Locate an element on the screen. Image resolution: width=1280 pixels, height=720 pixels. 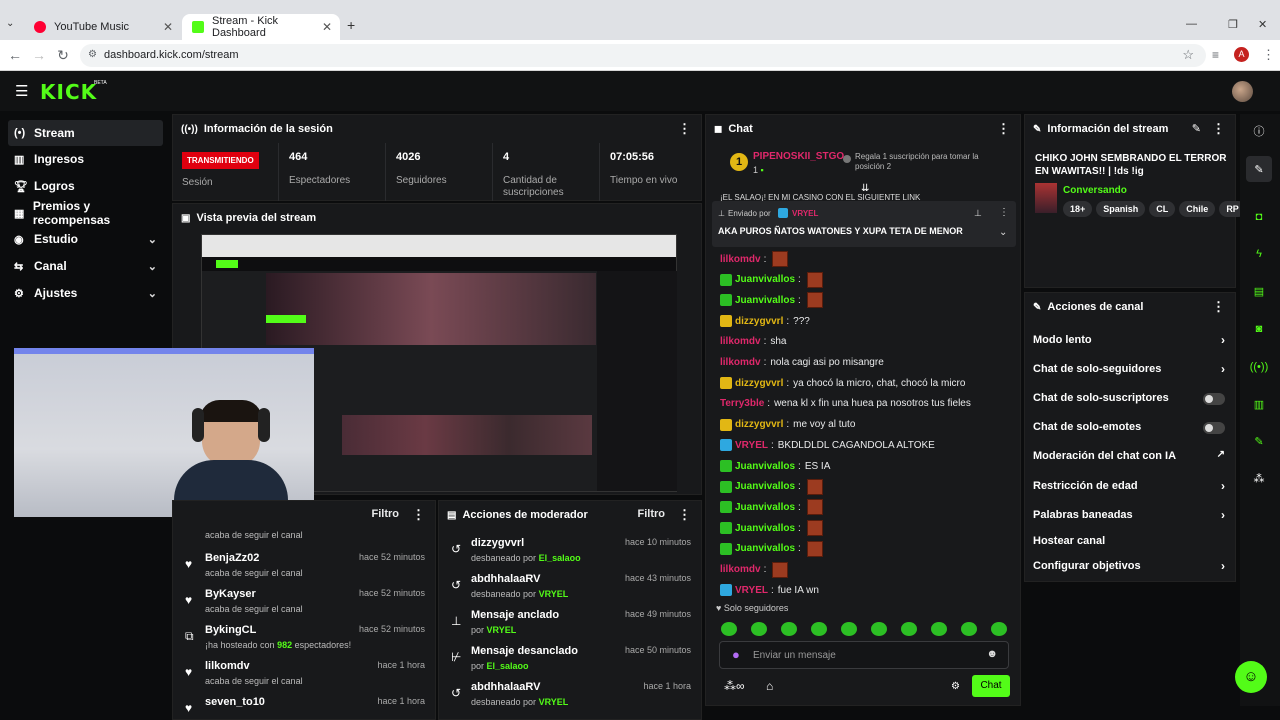
chevron-down-icon: ⌄ is located at coordinates (1003, 232).